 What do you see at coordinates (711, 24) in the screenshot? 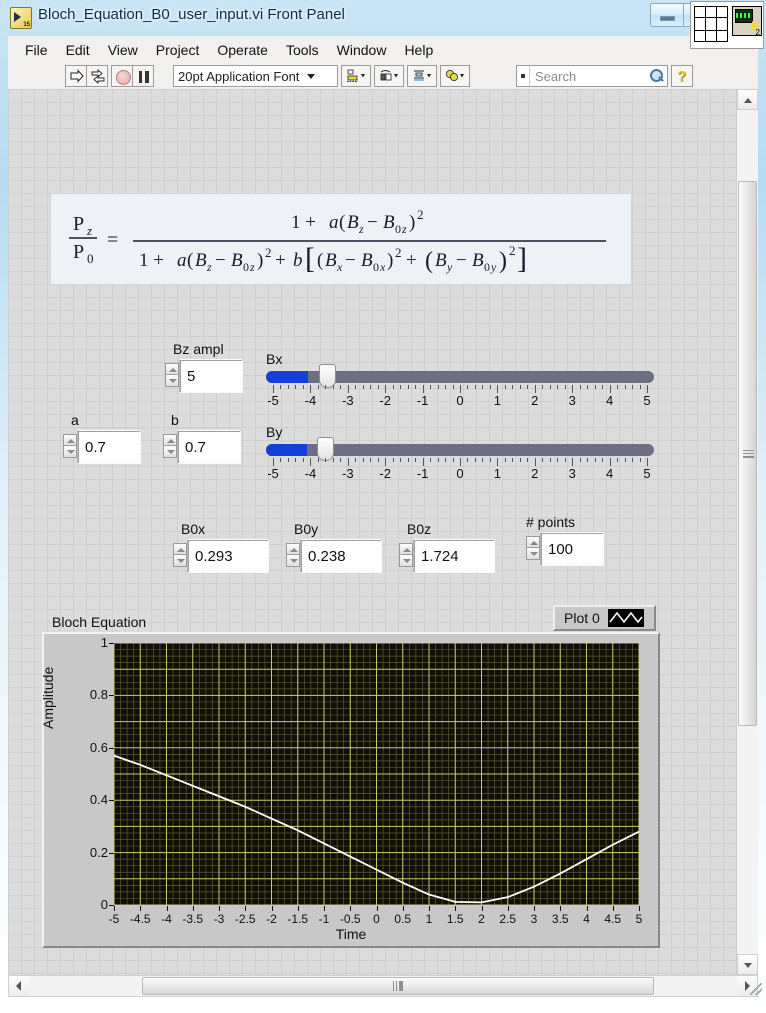
I see `connector-pane-grid` at bounding box center [711, 24].